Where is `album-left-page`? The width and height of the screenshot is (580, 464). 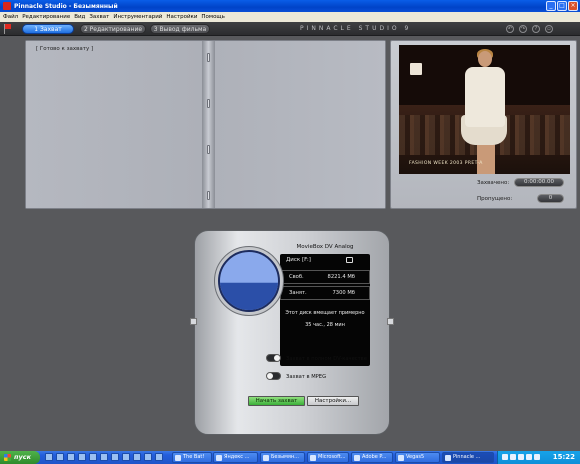
album-left-page is located at coordinates (114, 124).